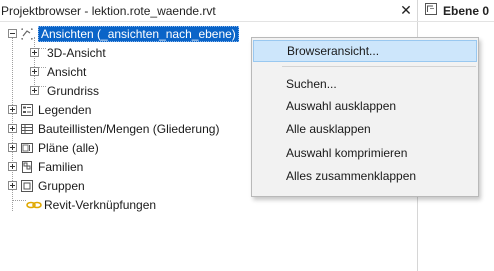  What do you see at coordinates (61, 185) in the screenshot?
I see `tree-item-label: Gruppen` at bounding box center [61, 185].